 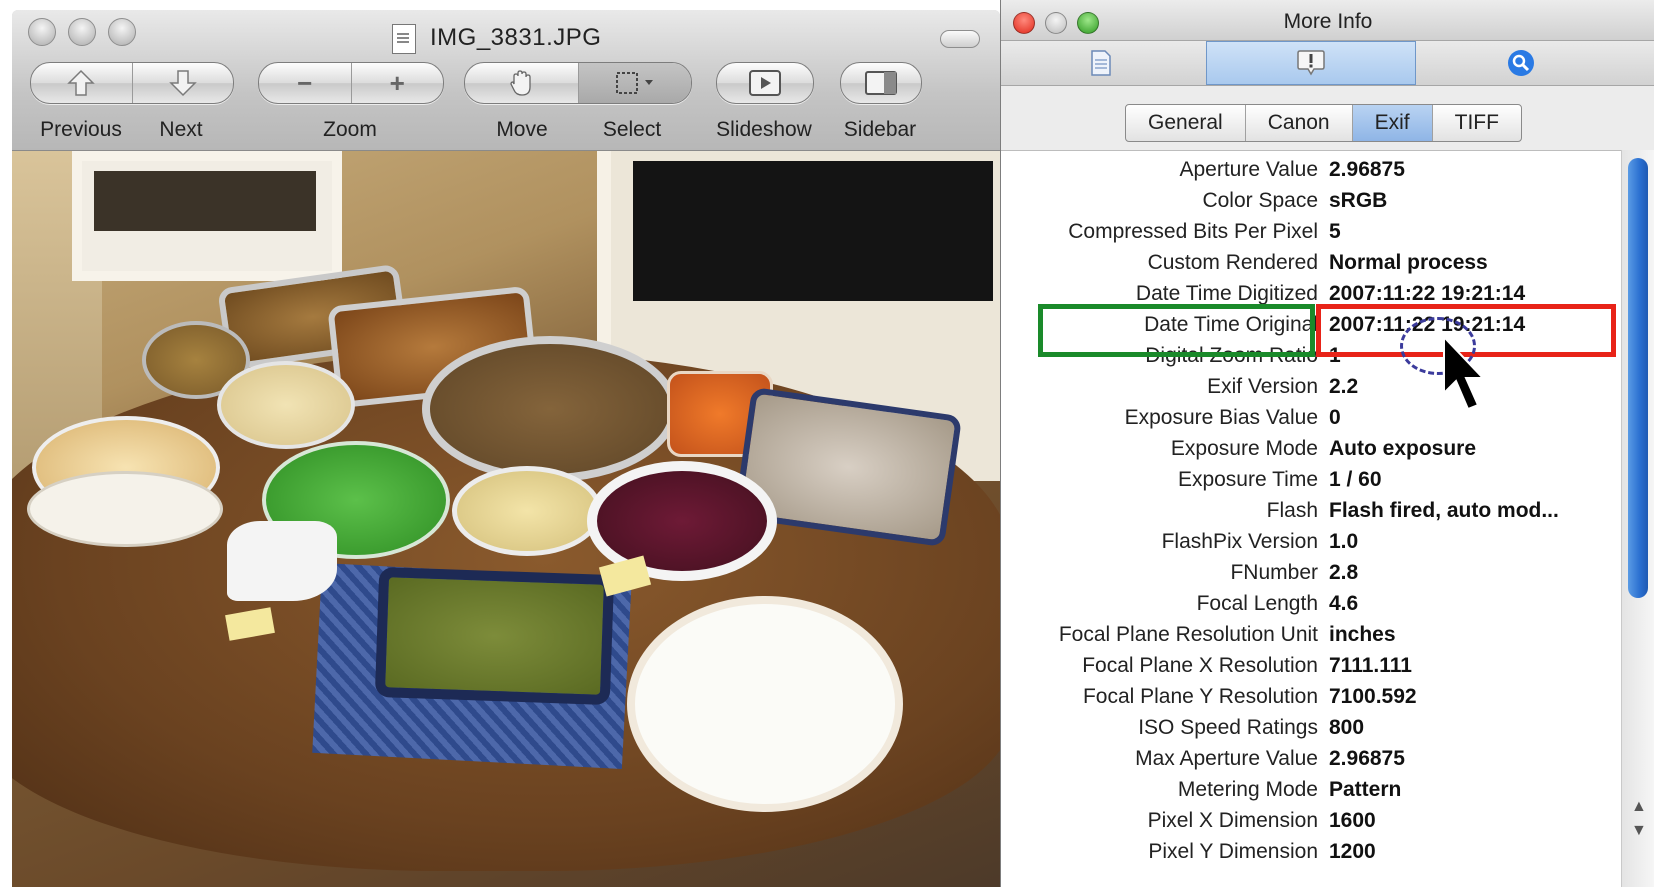 What do you see at coordinates (122, 32) in the screenshot?
I see `zoom-window-button` at bounding box center [122, 32].